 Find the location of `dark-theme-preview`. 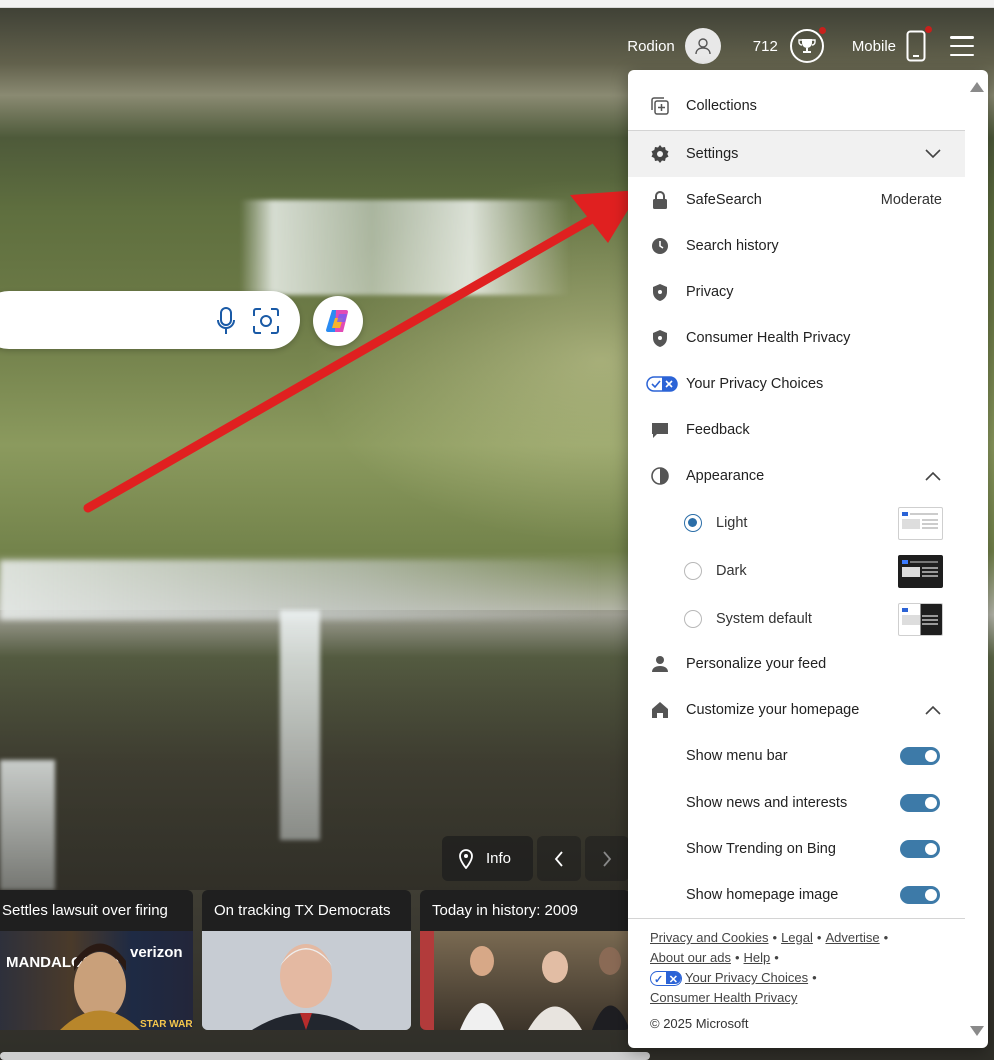

dark-theme-preview is located at coordinates (920, 571).